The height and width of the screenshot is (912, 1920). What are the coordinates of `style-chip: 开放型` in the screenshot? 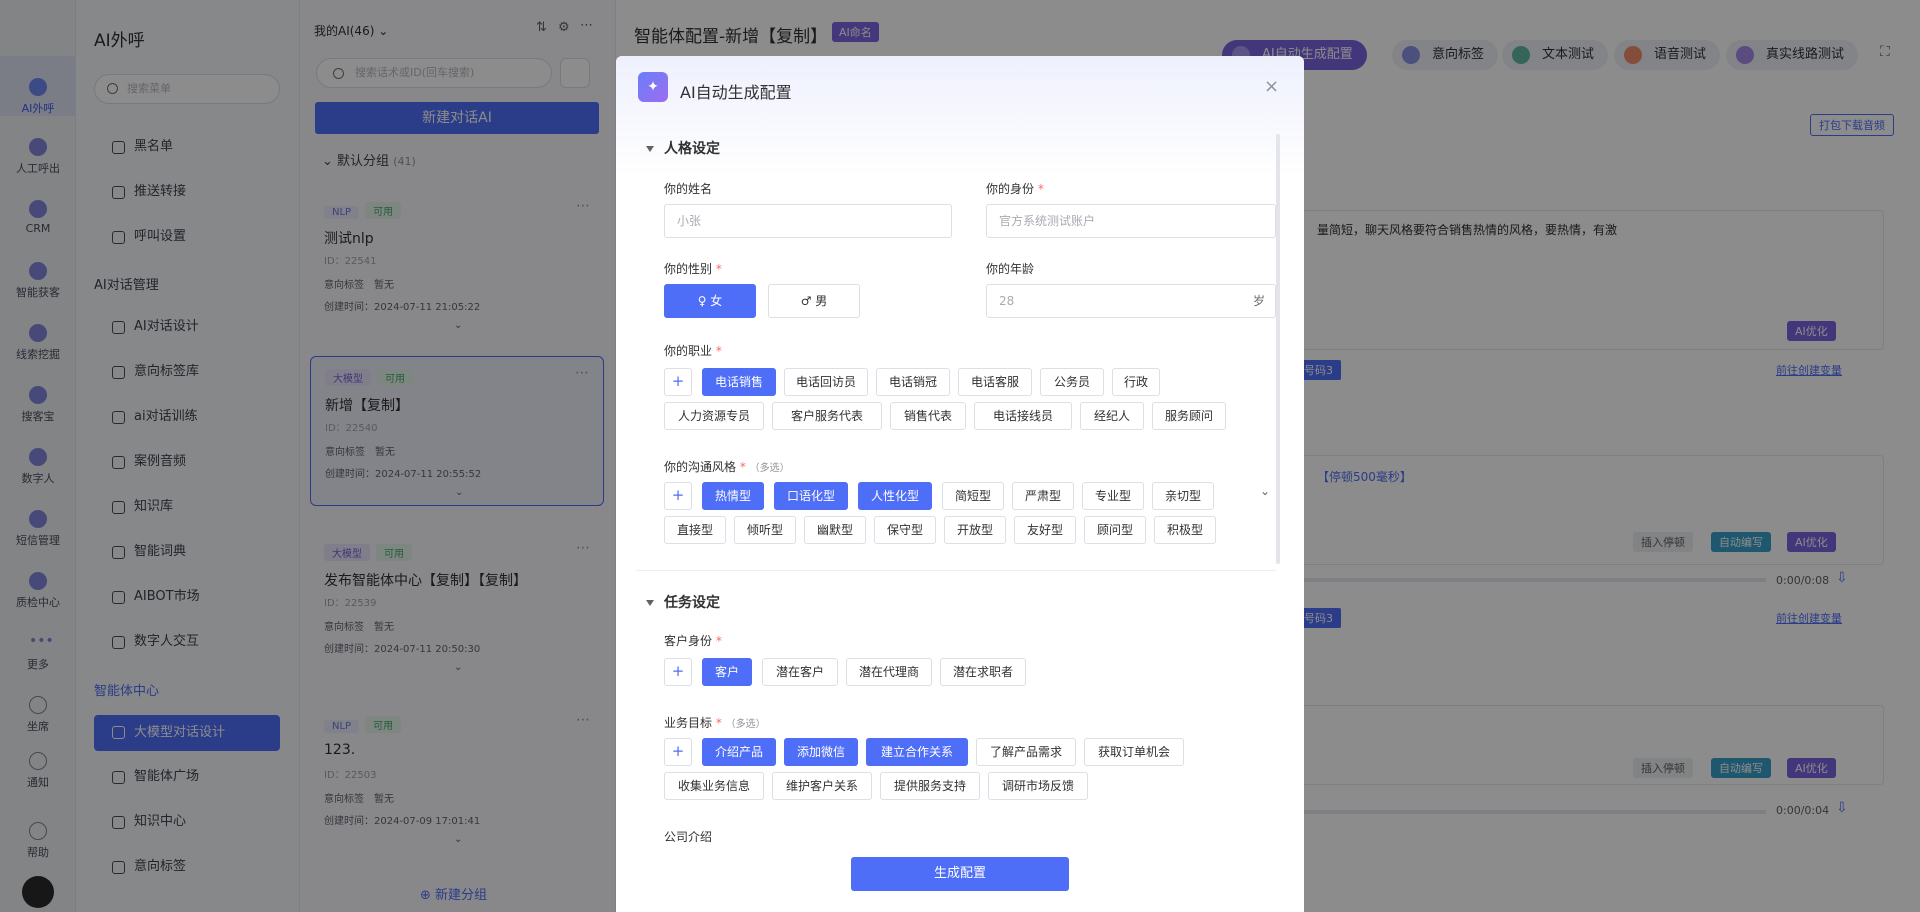 It's located at (975, 530).